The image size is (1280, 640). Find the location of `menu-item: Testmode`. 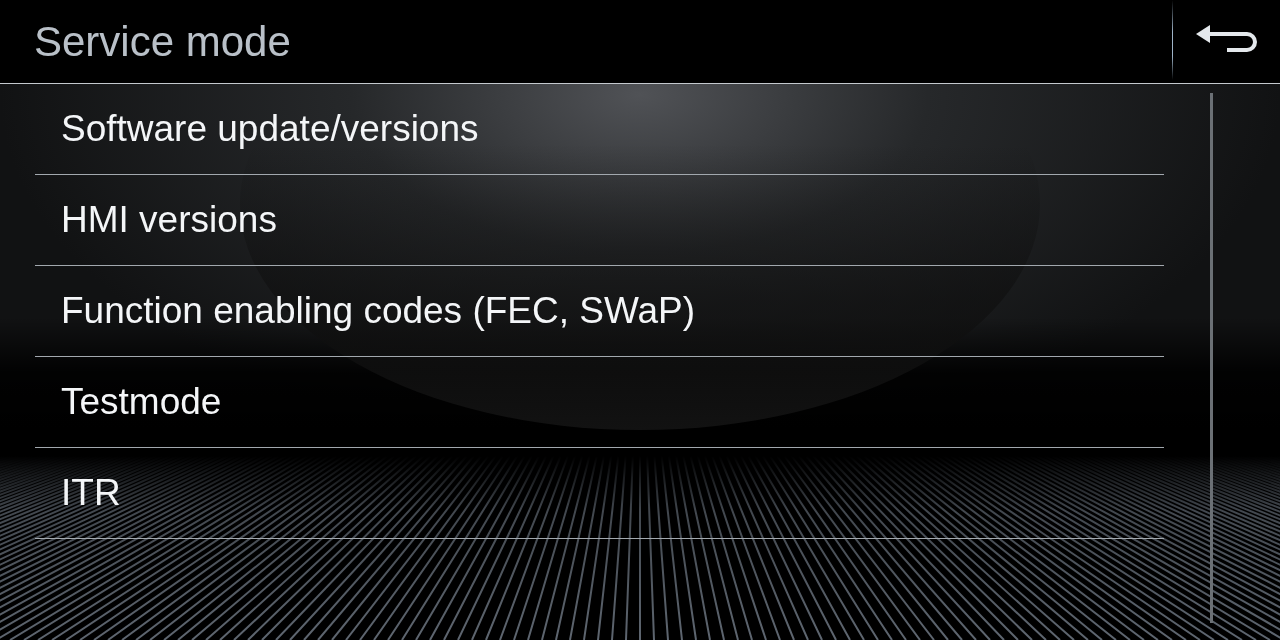

menu-item: Testmode is located at coordinates (599, 402).